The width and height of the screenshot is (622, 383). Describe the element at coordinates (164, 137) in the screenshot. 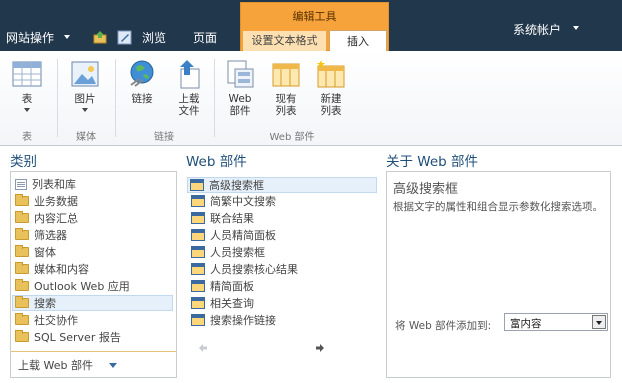

I see `group-label-links: 链接` at that location.